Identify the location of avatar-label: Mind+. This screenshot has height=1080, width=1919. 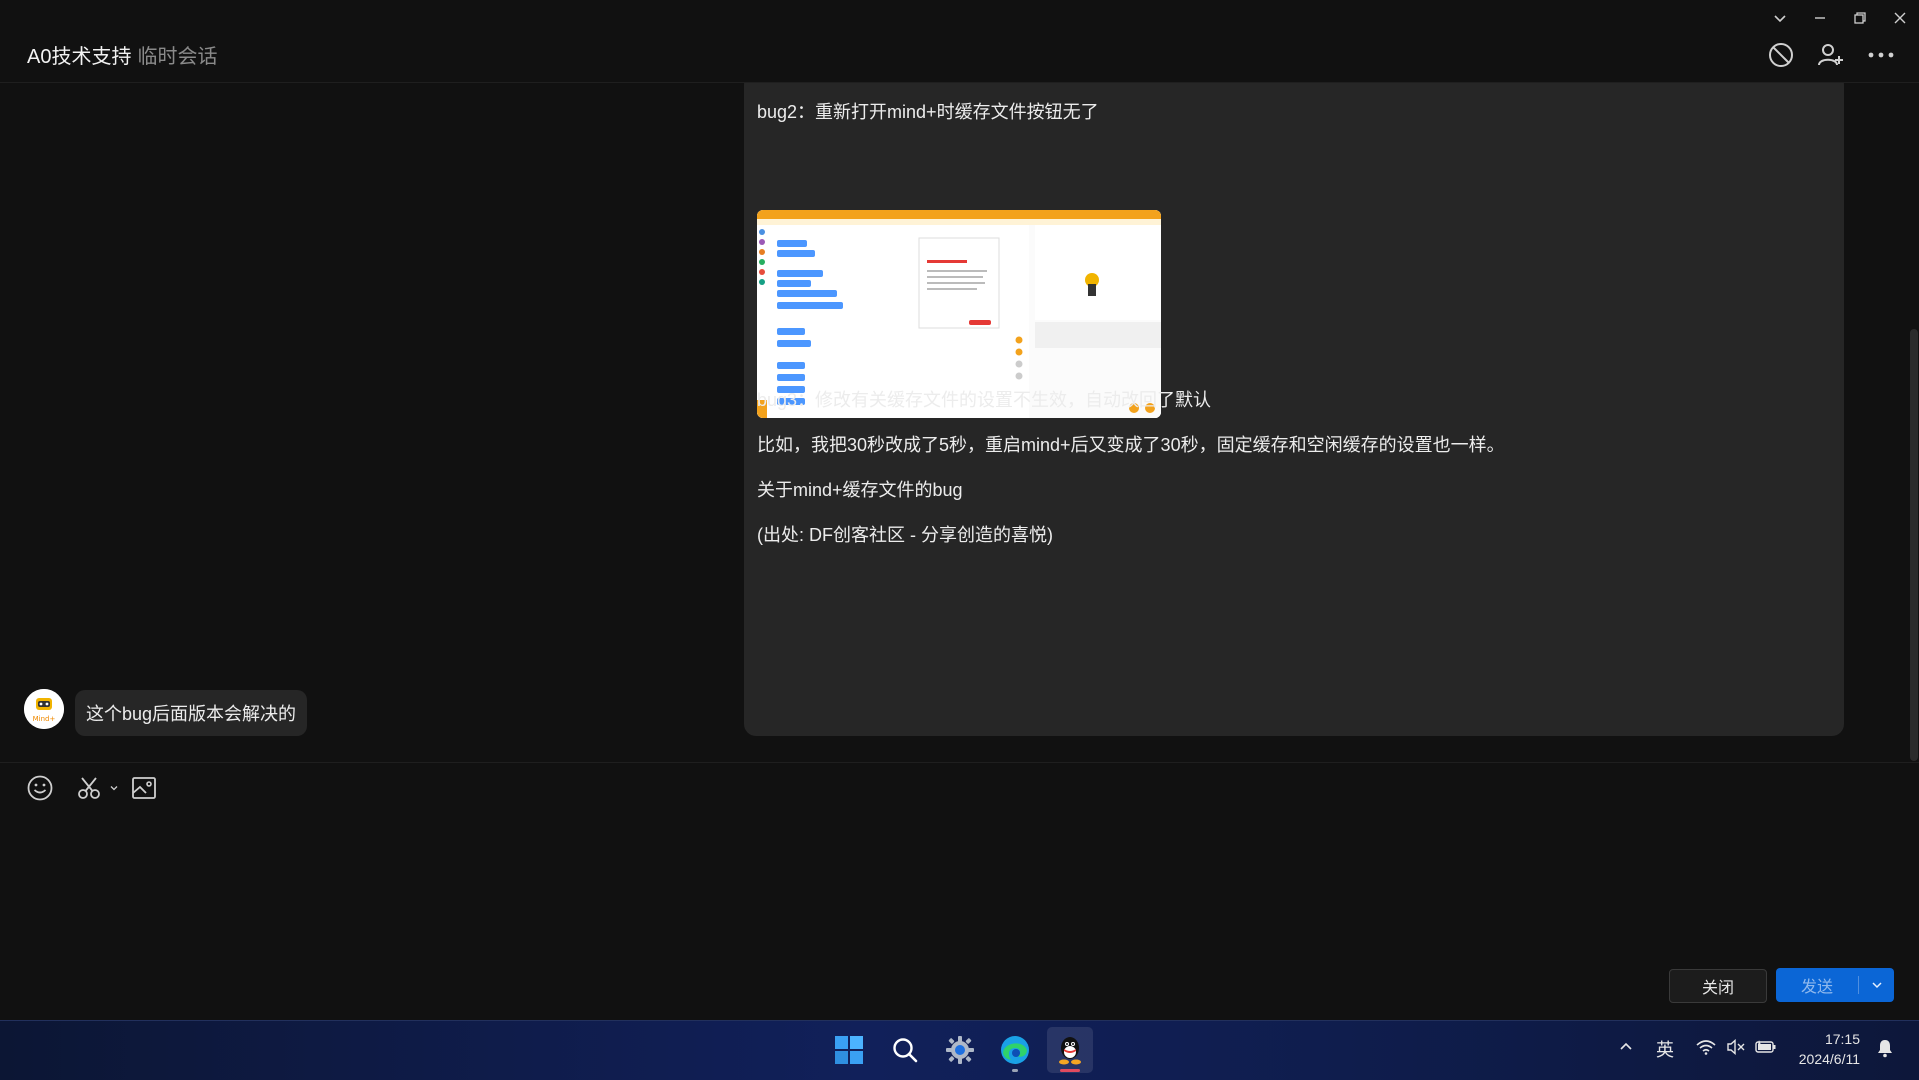
(44, 719).